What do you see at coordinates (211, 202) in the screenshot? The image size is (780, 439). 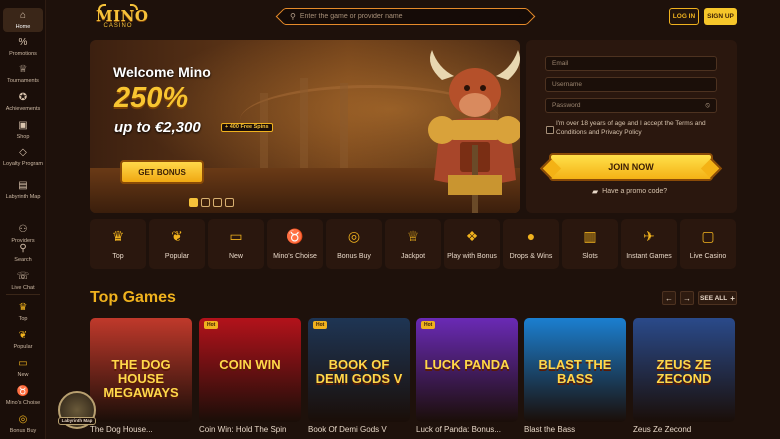 I see `carousel-dots` at bounding box center [211, 202].